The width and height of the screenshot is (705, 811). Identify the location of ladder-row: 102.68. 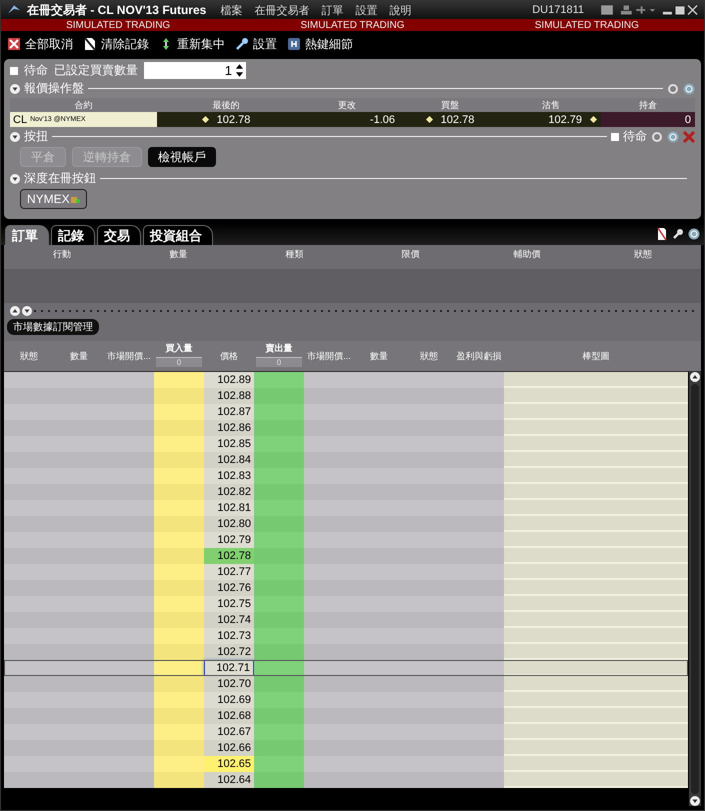
(346, 716).